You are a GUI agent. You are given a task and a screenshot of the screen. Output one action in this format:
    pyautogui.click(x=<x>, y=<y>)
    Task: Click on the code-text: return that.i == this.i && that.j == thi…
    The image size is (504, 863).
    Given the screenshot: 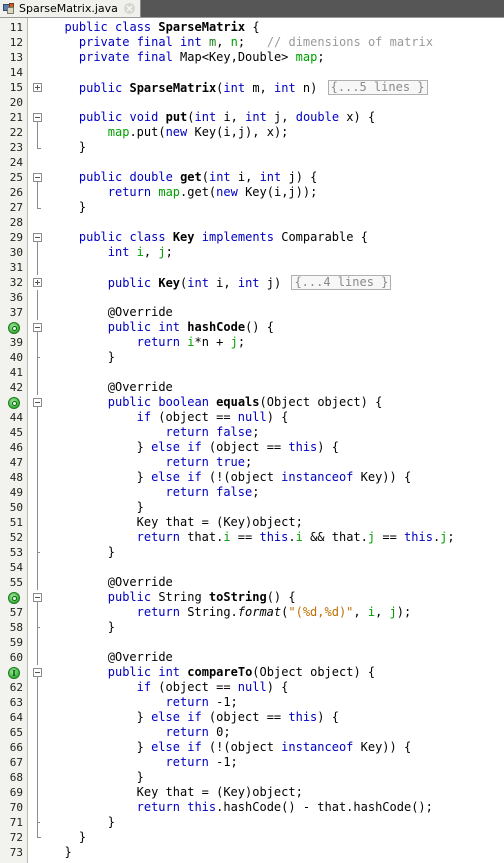 What is the action you would take?
    pyautogui.click(x=296, y=537)
    